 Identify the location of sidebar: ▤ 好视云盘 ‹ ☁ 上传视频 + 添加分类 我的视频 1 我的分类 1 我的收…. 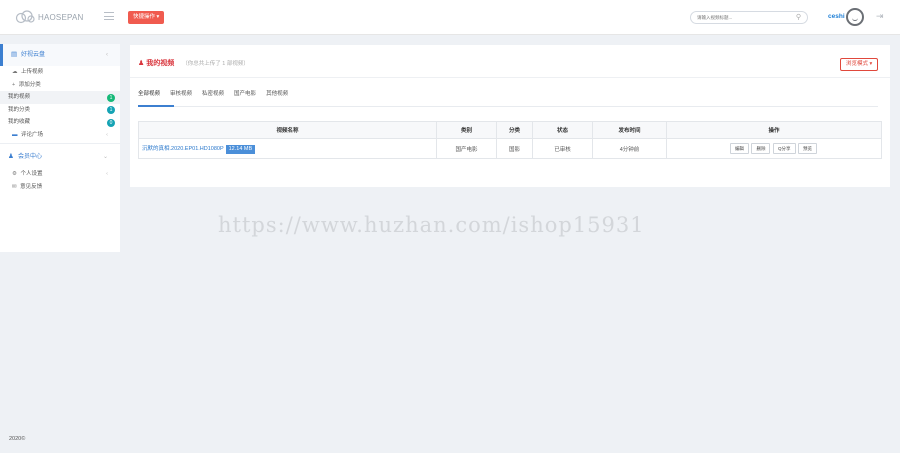
(60, 148).